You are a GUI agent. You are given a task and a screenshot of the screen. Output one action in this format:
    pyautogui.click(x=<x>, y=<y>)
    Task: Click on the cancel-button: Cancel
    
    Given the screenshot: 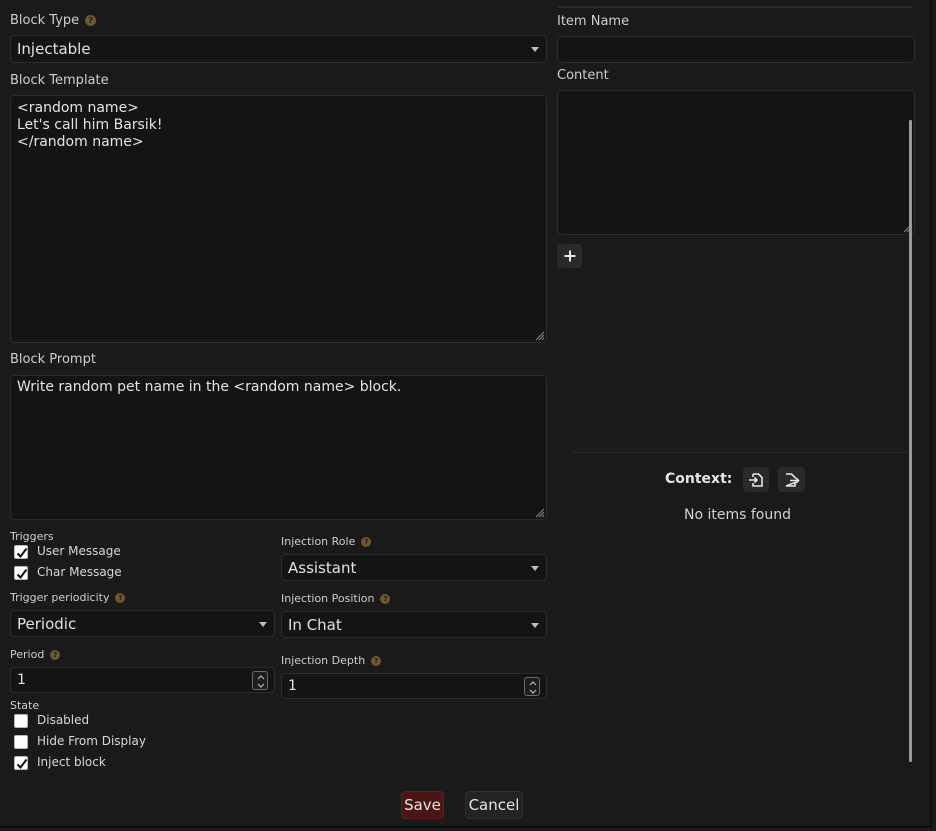 What is the action you would take?
    pyautogui.click(x=494, y=805)
    